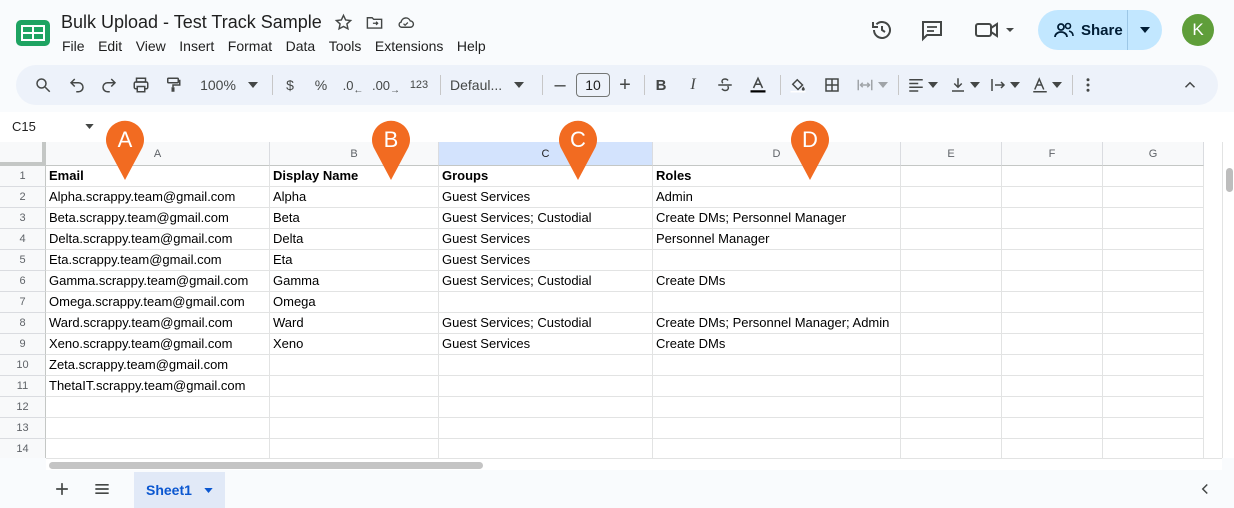 This screenshot has height=508, width=1234. What do you see at coordinates (229, 85) in the screenshot?
I see `zoom-select: 100%` at bounding box center [229, 85].